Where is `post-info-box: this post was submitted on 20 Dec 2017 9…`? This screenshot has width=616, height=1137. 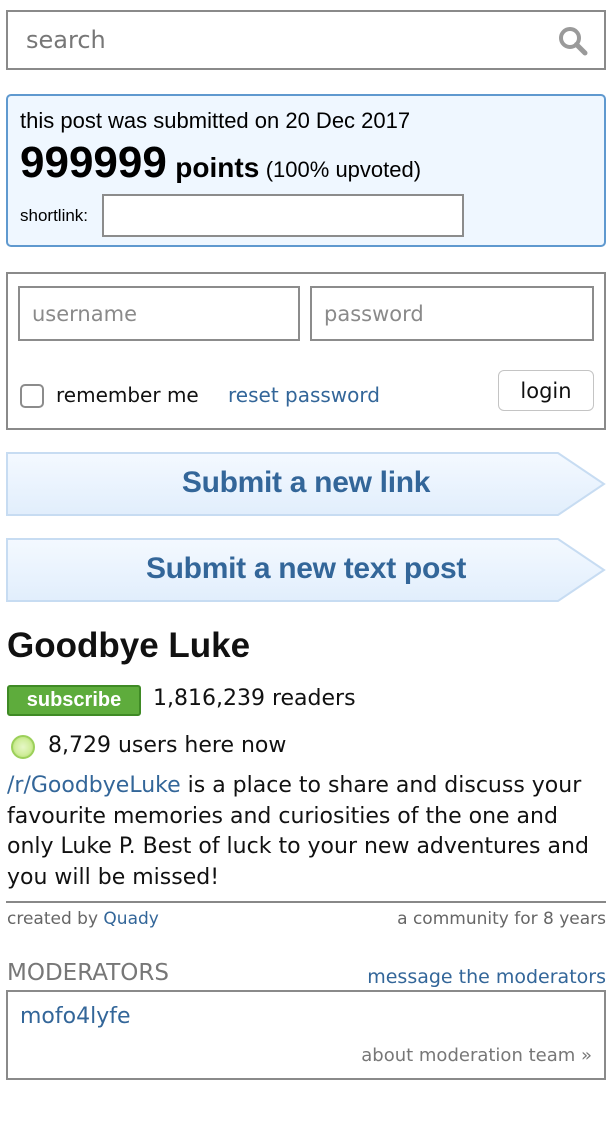 post-info-box: this post was submitted on 20 Dec 2017 9… is located at coordinates (306, 170).